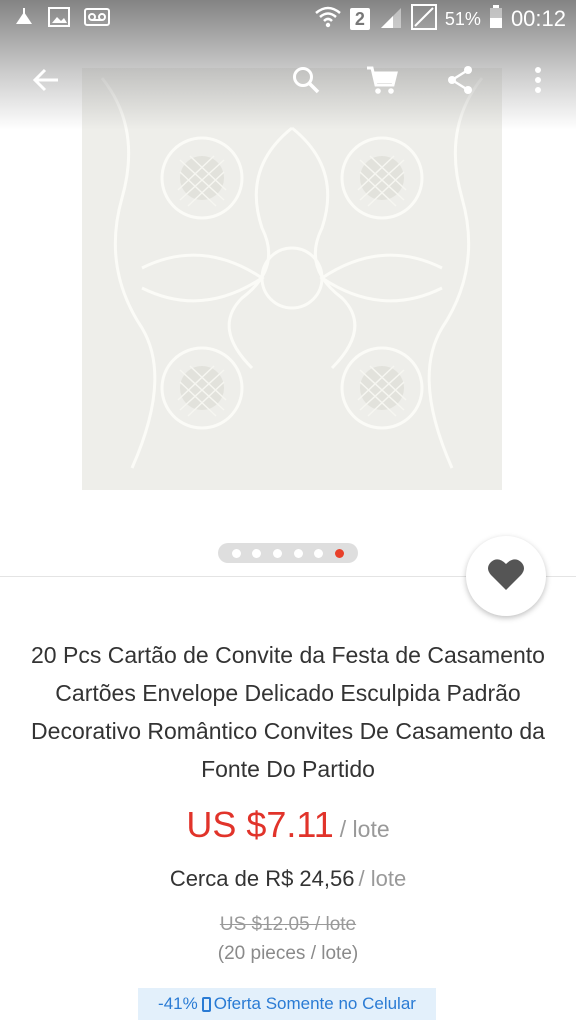 The image size is (576, 1024). I want to click on battery-icon, so click(496, 19).